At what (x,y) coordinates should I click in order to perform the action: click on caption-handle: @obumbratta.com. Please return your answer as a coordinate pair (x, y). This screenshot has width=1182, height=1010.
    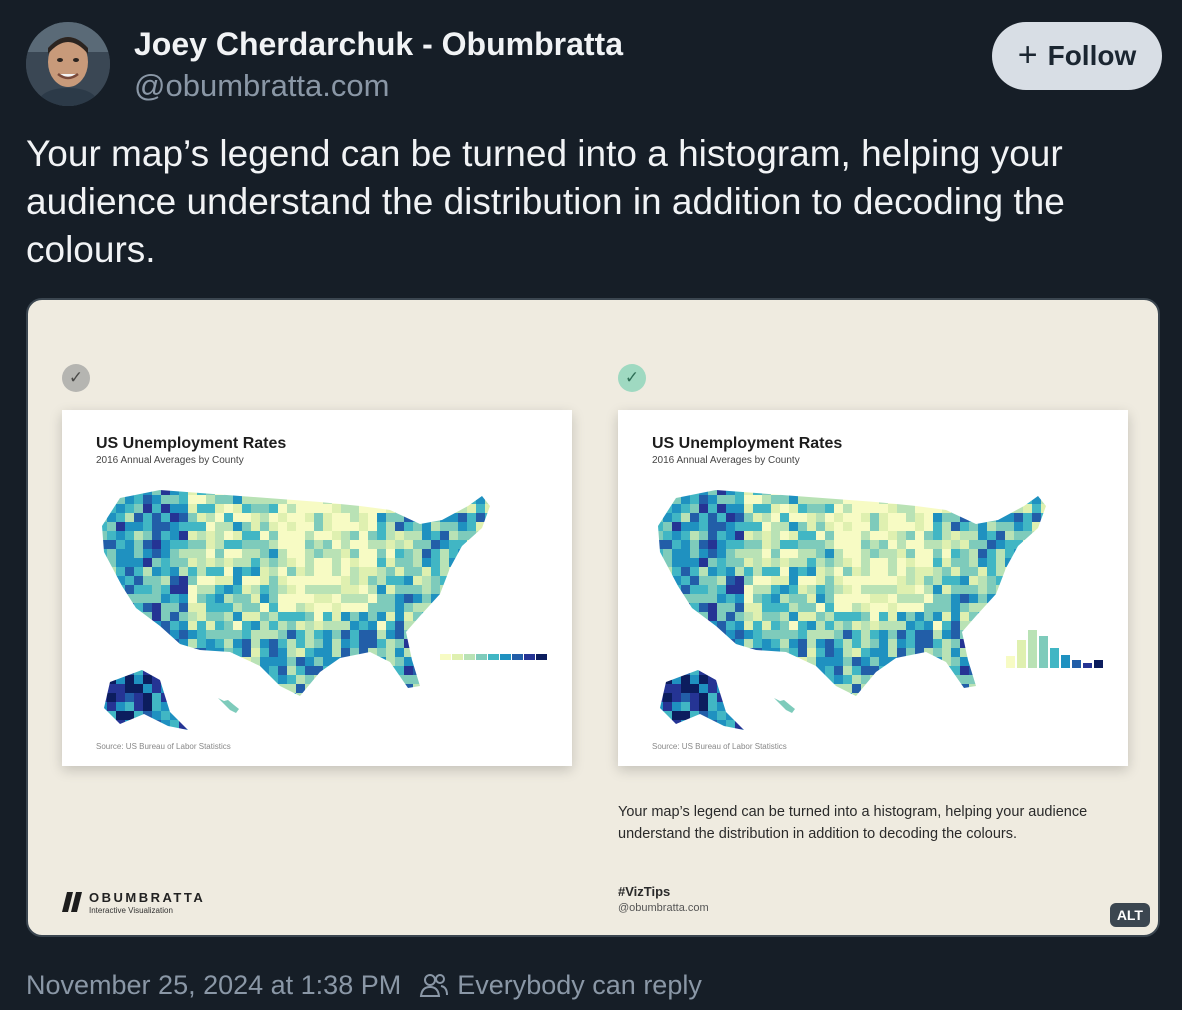
    Looking at the image, I should click on (663, 908).